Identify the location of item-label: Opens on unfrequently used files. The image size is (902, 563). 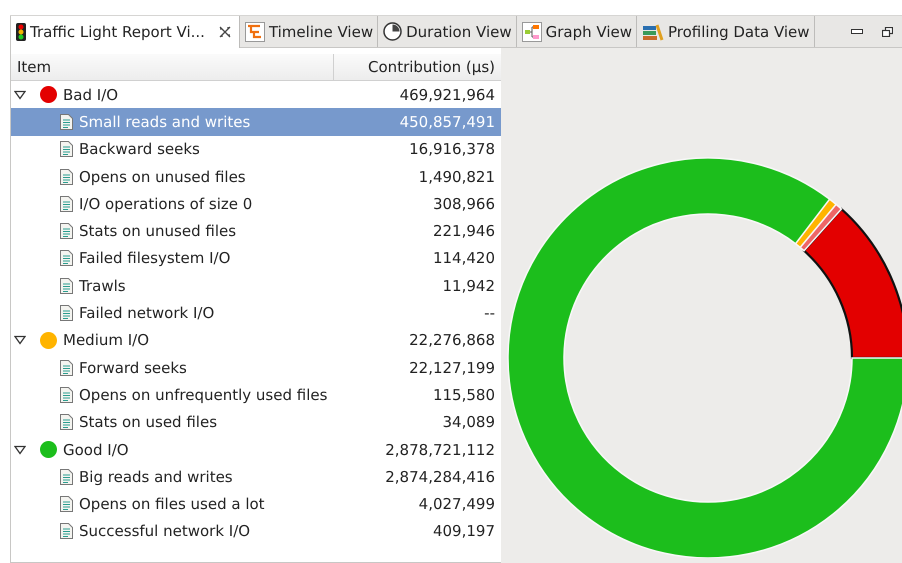
(203, 395).